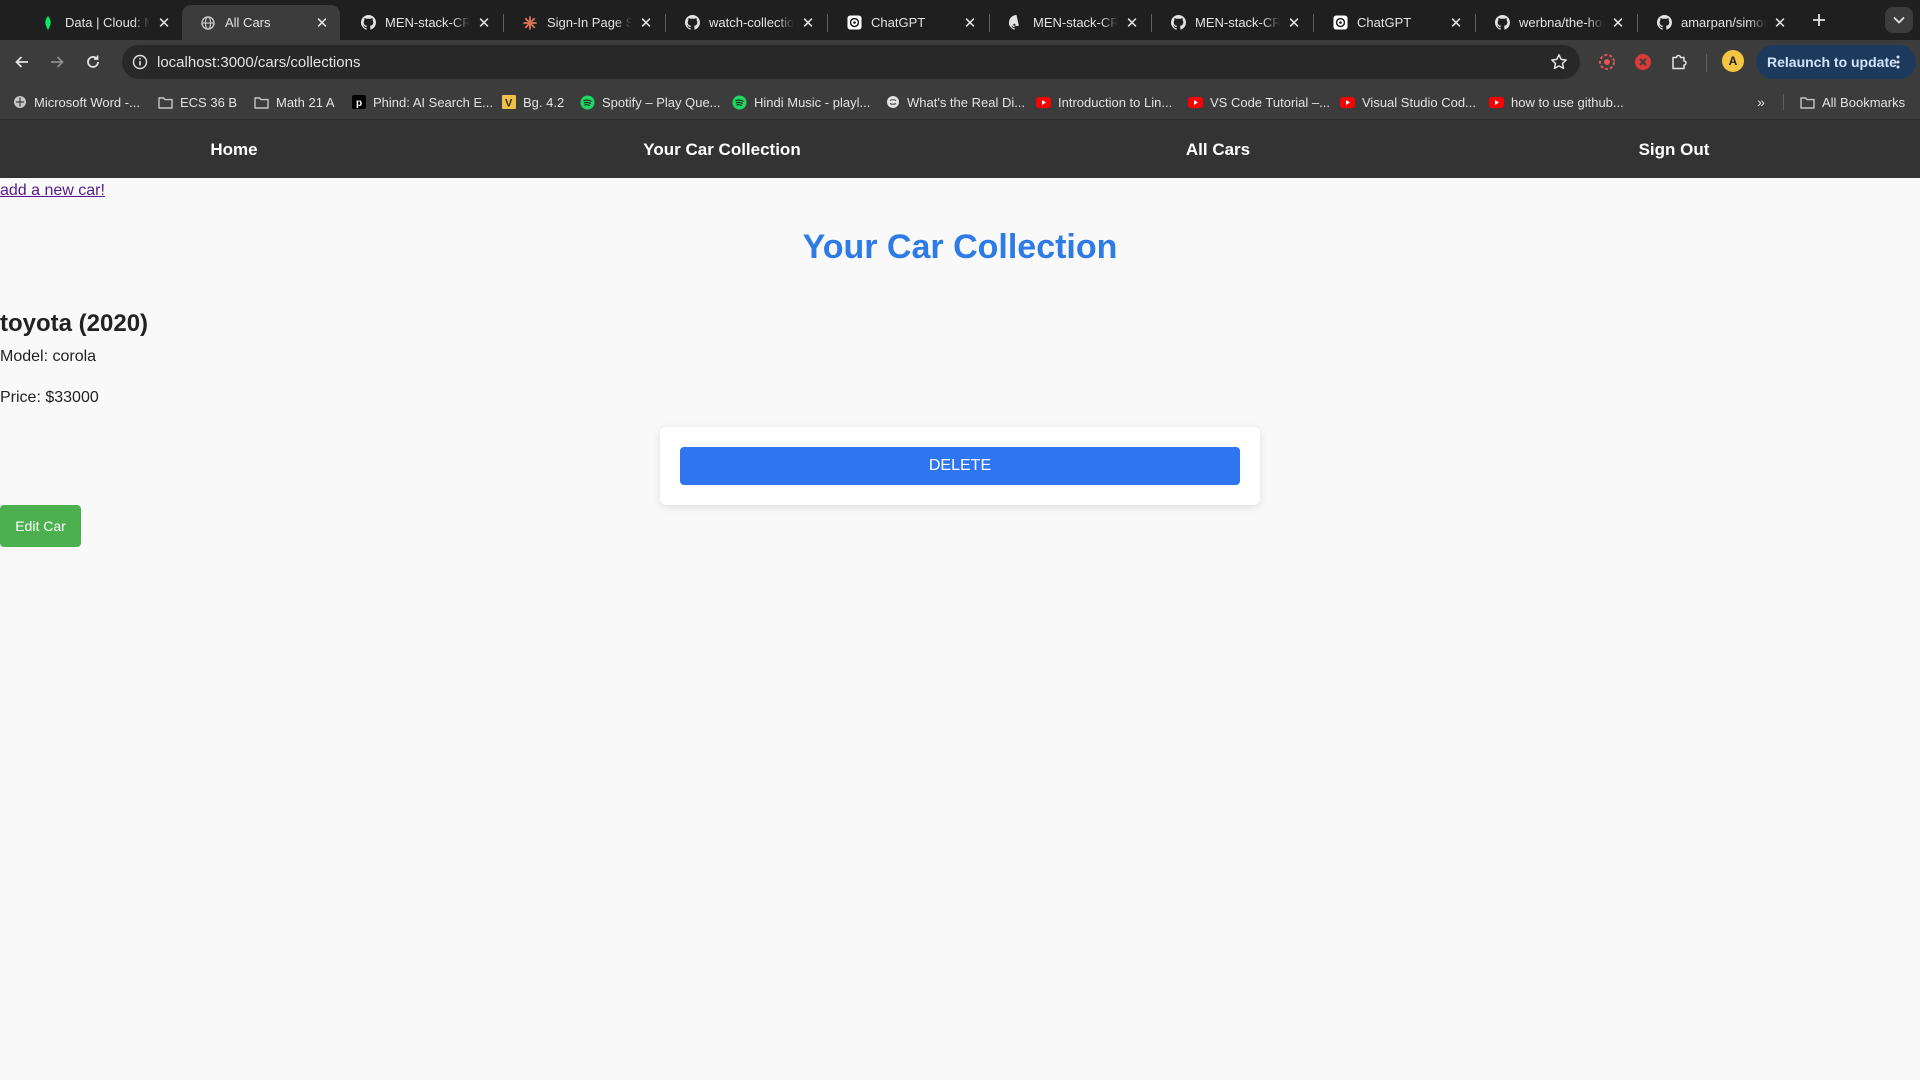 The width and height of the screenshot is (1920, 1080). I want to click on bookmark-item: Math 21 A, so click(294, 102).